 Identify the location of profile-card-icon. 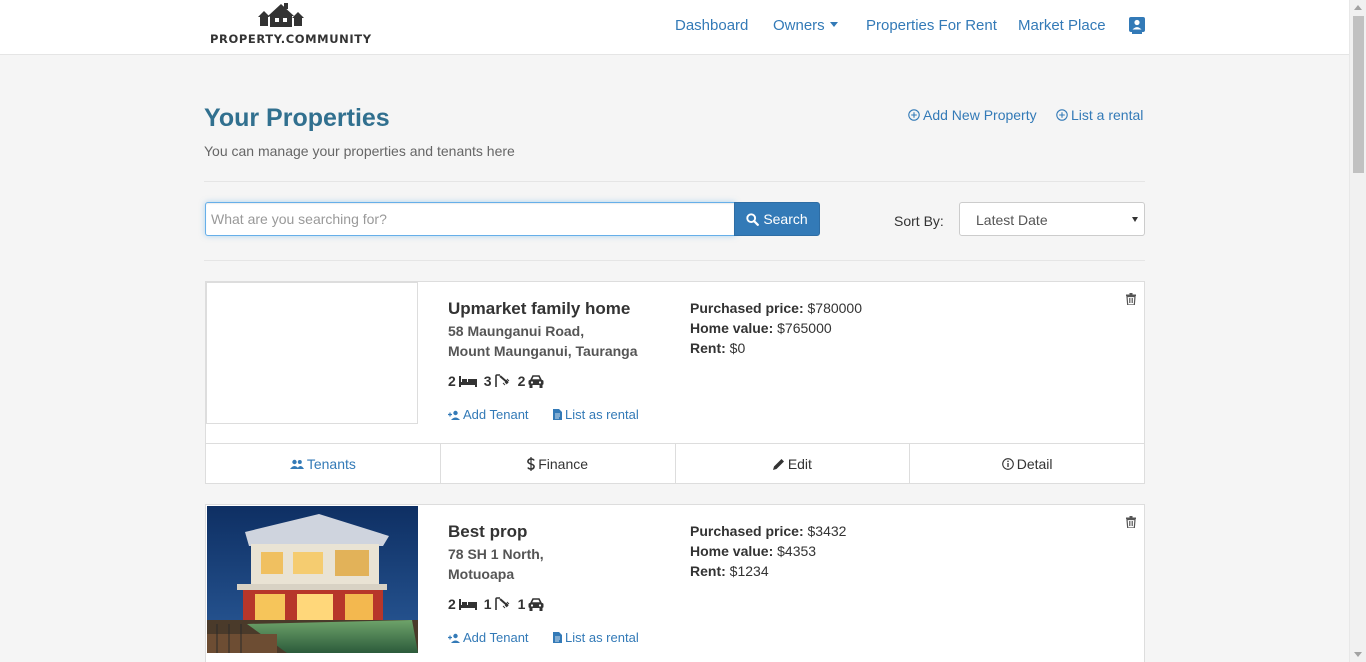
(1137, 28).